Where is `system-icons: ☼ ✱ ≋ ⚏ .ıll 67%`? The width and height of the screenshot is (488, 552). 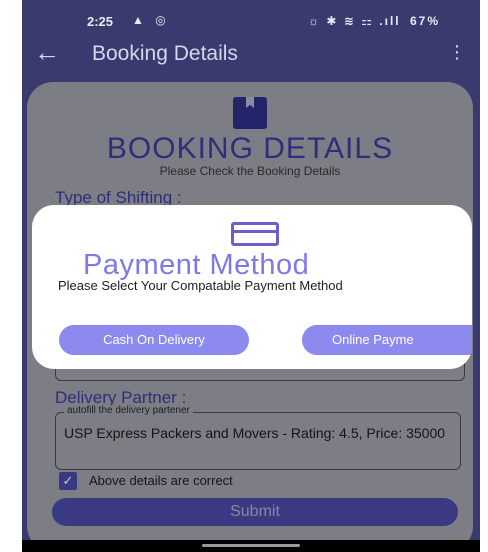
system-icons: ☼ ✱ ≋ ⚏ .ıll 67% is located at coordinates (374, 21).